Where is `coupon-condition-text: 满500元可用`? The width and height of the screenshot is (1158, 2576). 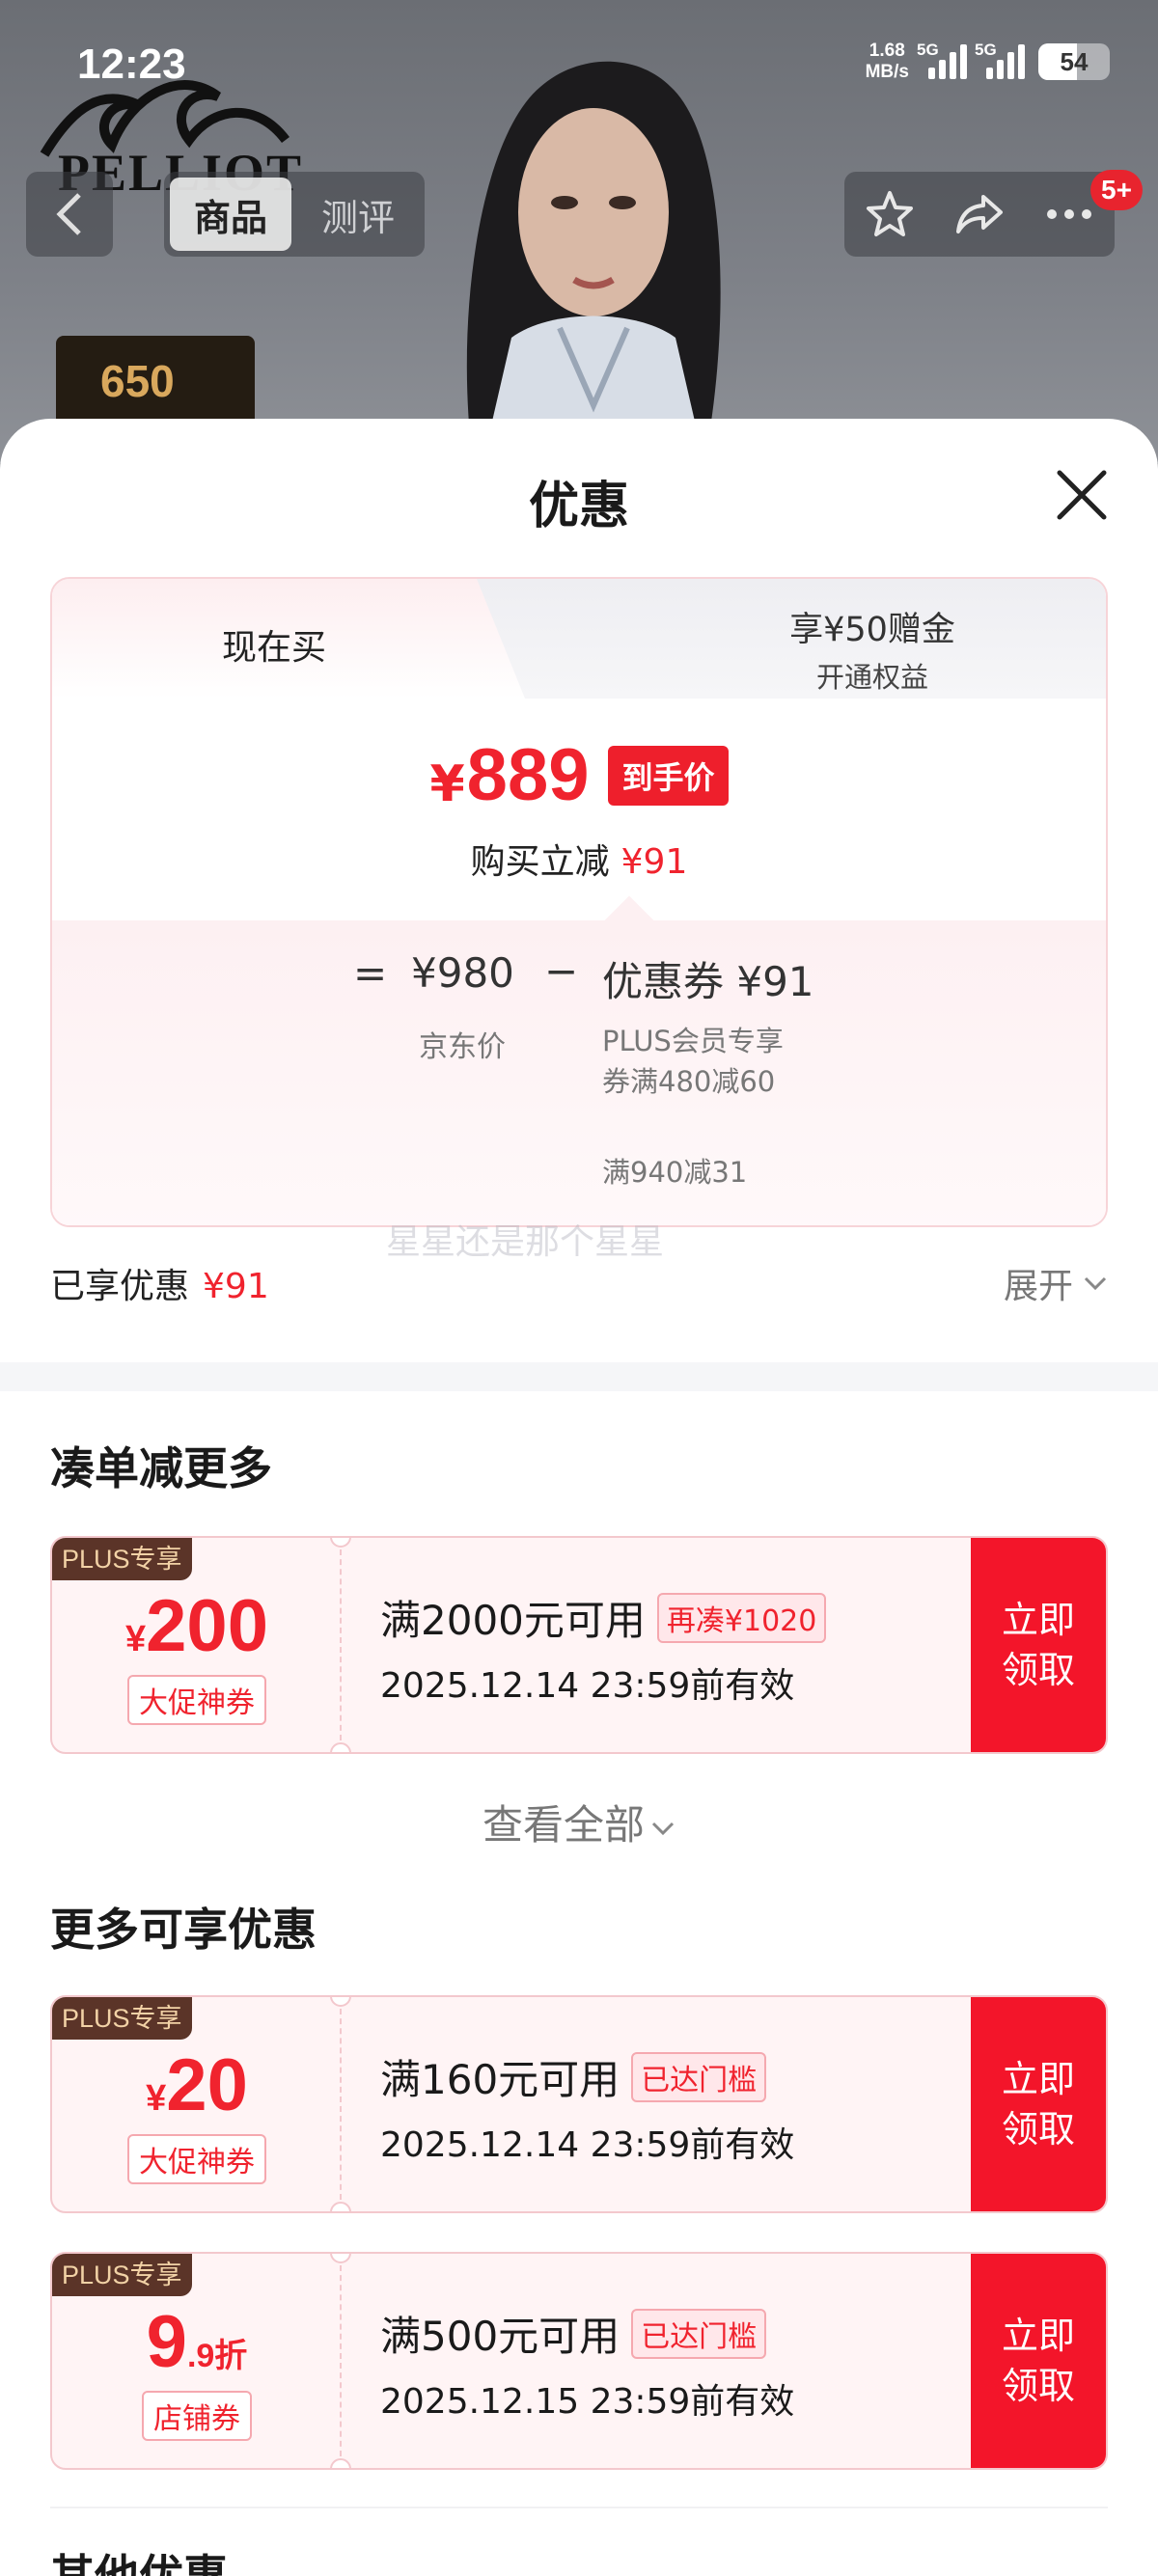
coupon-condition-text: 满500元可用 is located at coordinates (500, 2336).